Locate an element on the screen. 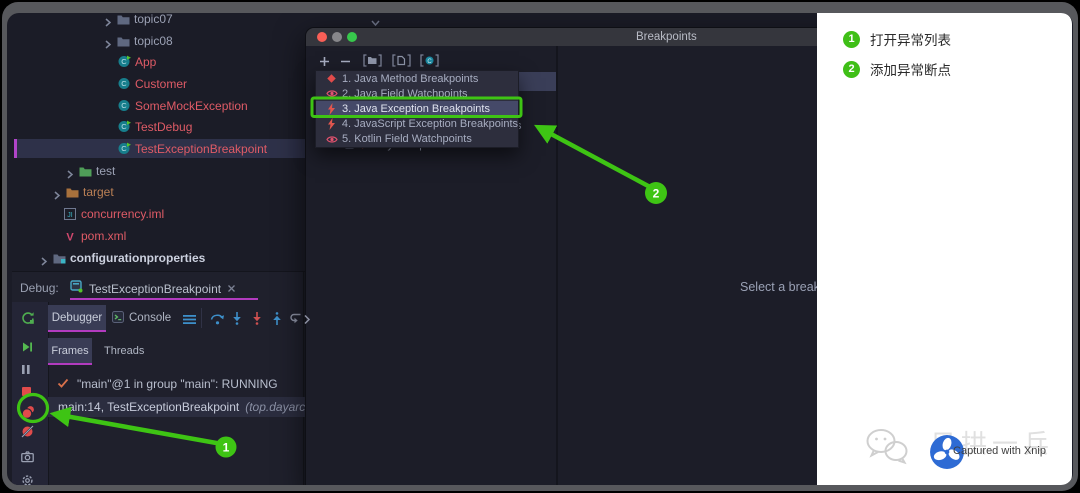  thread-status-row: "main"@1 in group "main": RUNNING is located at coordinates (167, 384).